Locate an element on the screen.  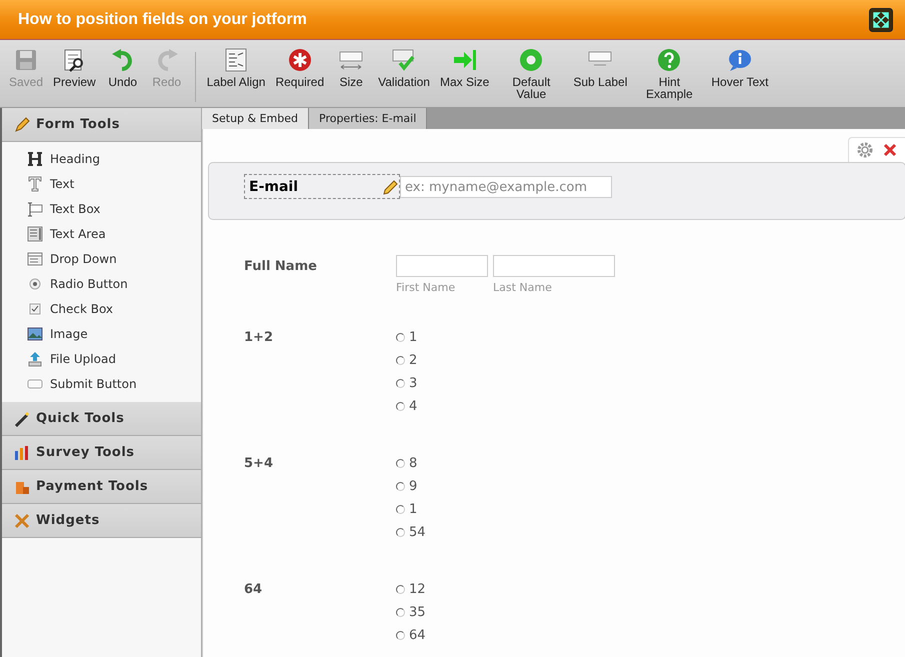
toolbar-button: Required is located at coordinates (300, 68).